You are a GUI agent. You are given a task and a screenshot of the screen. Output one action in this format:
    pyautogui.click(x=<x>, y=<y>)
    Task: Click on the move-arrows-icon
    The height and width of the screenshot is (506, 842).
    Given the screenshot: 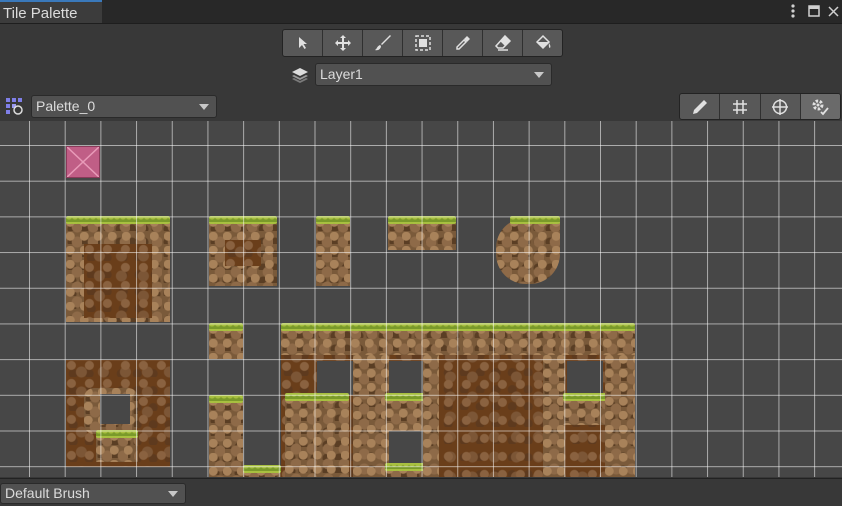 What is the action you would take?
    pyautogui.click(x=342, y=43)
    